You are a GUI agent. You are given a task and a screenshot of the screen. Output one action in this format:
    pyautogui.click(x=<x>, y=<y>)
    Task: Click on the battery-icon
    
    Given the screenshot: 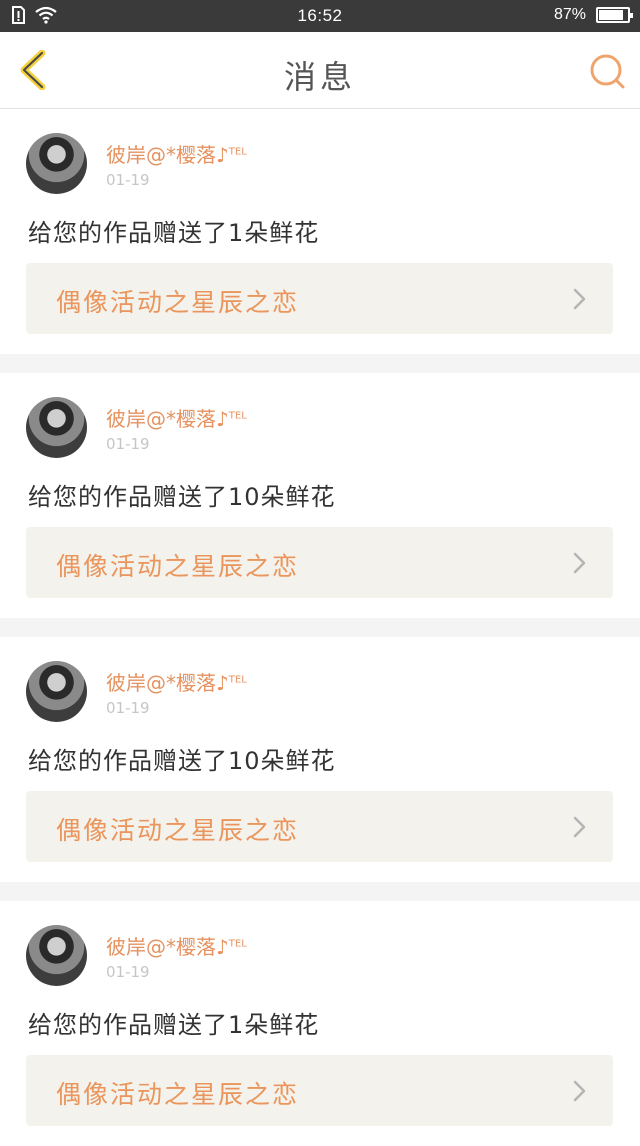 What is the action you would take?
    pyautogui.click(x=614, y=15)
    